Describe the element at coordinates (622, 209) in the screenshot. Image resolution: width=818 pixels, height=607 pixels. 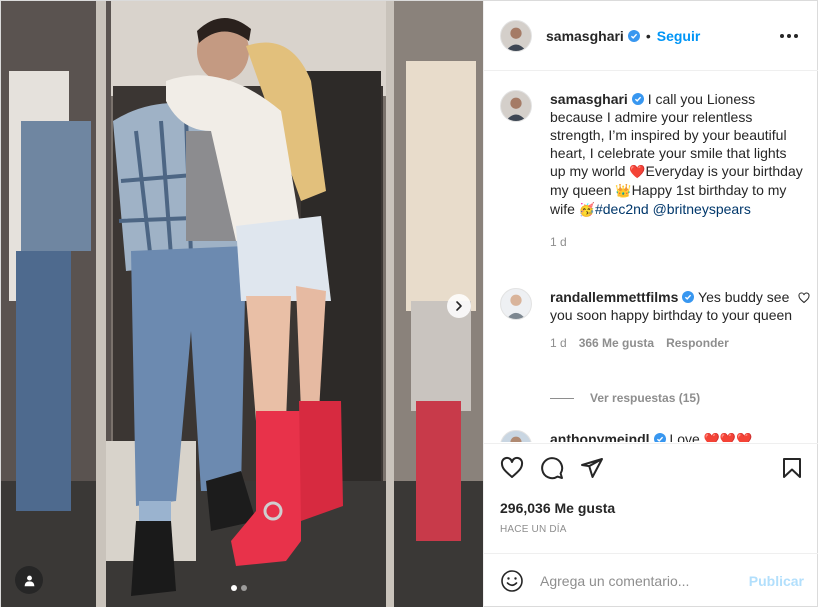
I see `hashtag-link: #dec2nd` at that location.